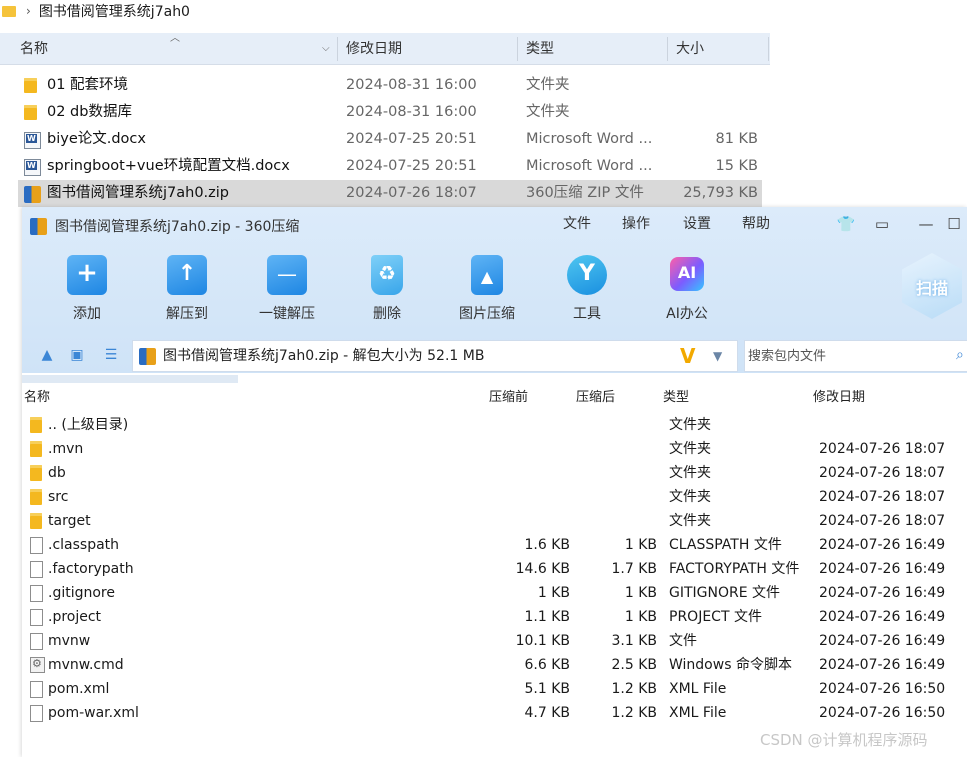 The width and height of the screenshot is (967, 757). I want to click on search-input, so click(847, 356).